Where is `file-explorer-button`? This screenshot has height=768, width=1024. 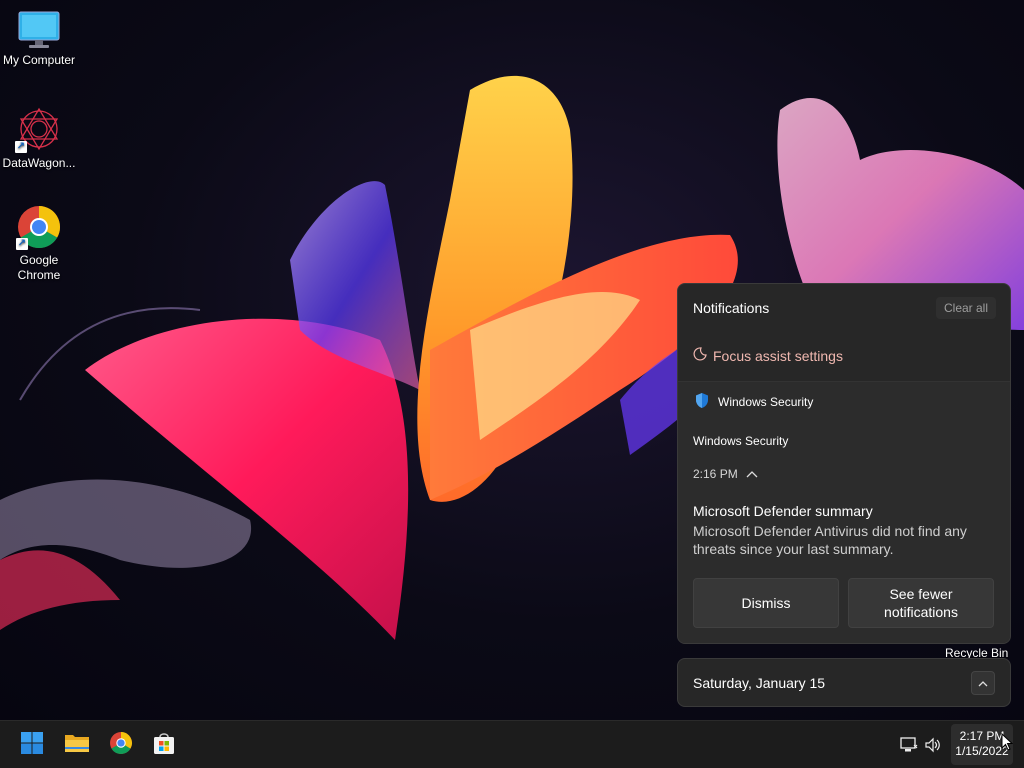 file-explorer-button is located at coordinates (77, 745).